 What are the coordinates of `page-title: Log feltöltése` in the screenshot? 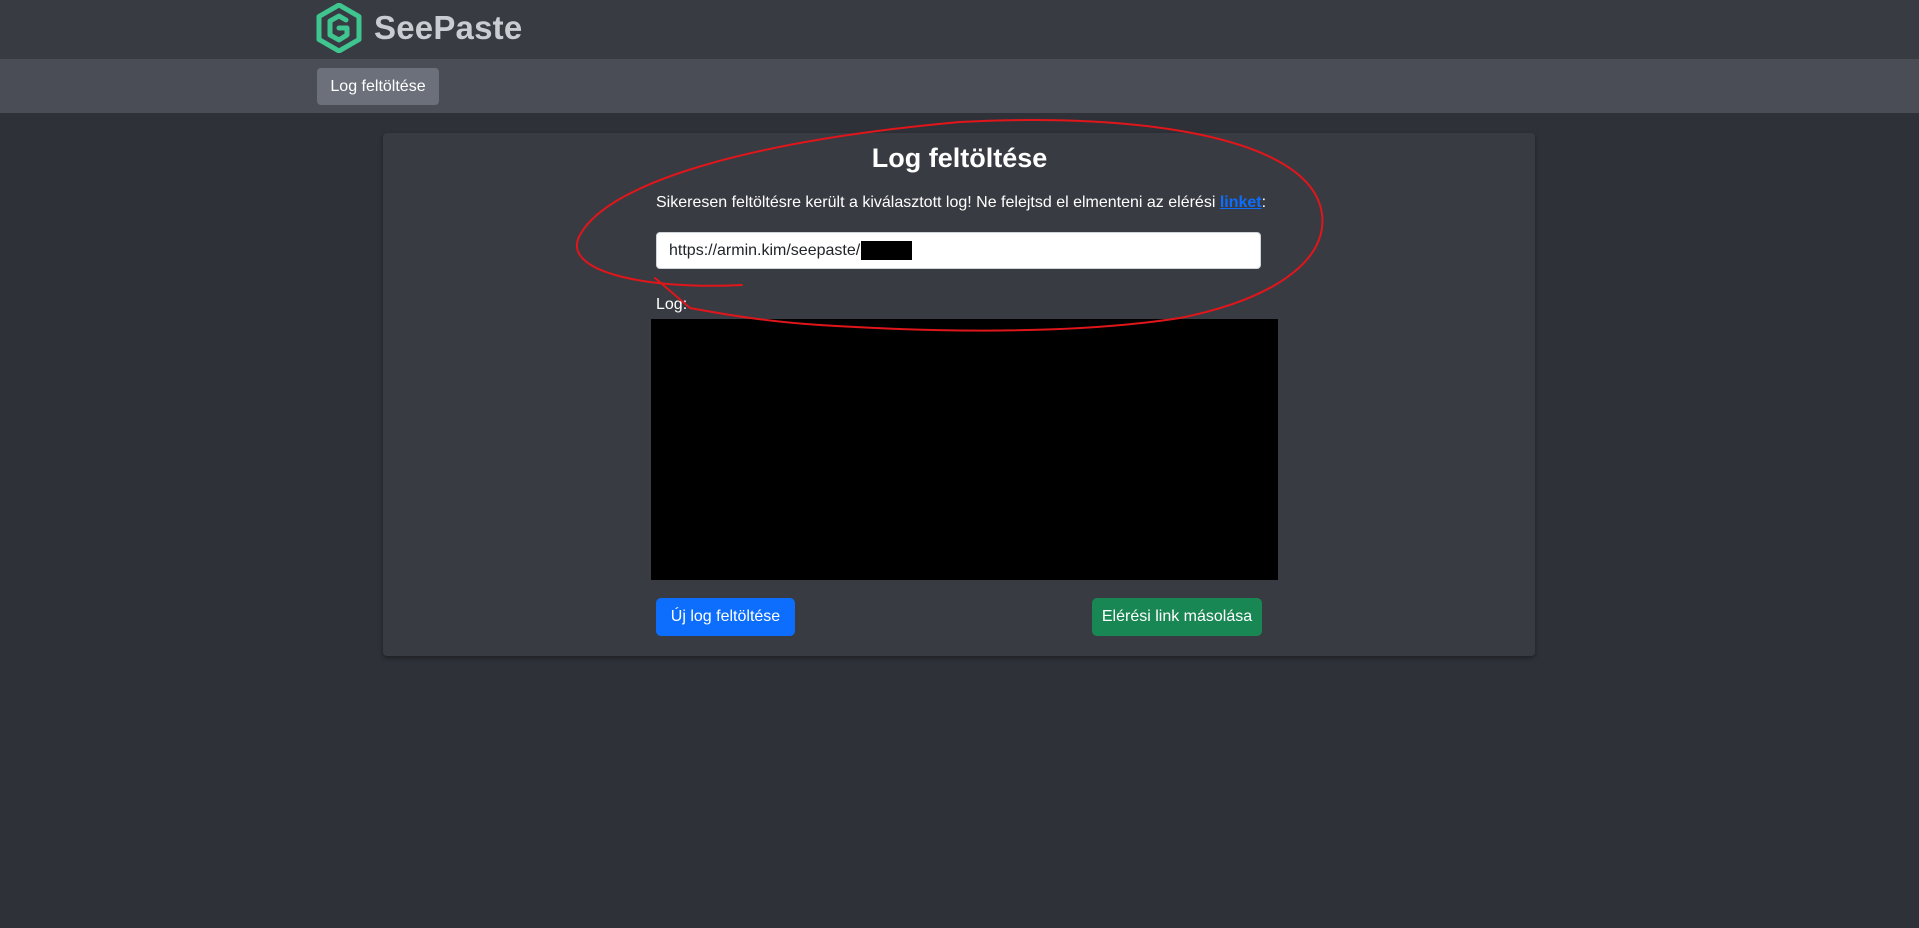 It's located at (959, 158).